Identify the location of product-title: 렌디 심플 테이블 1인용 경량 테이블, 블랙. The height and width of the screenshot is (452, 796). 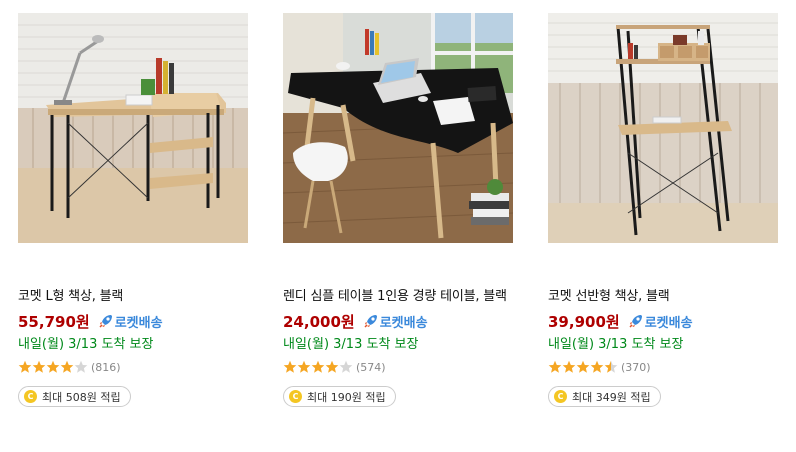
(398, 297).